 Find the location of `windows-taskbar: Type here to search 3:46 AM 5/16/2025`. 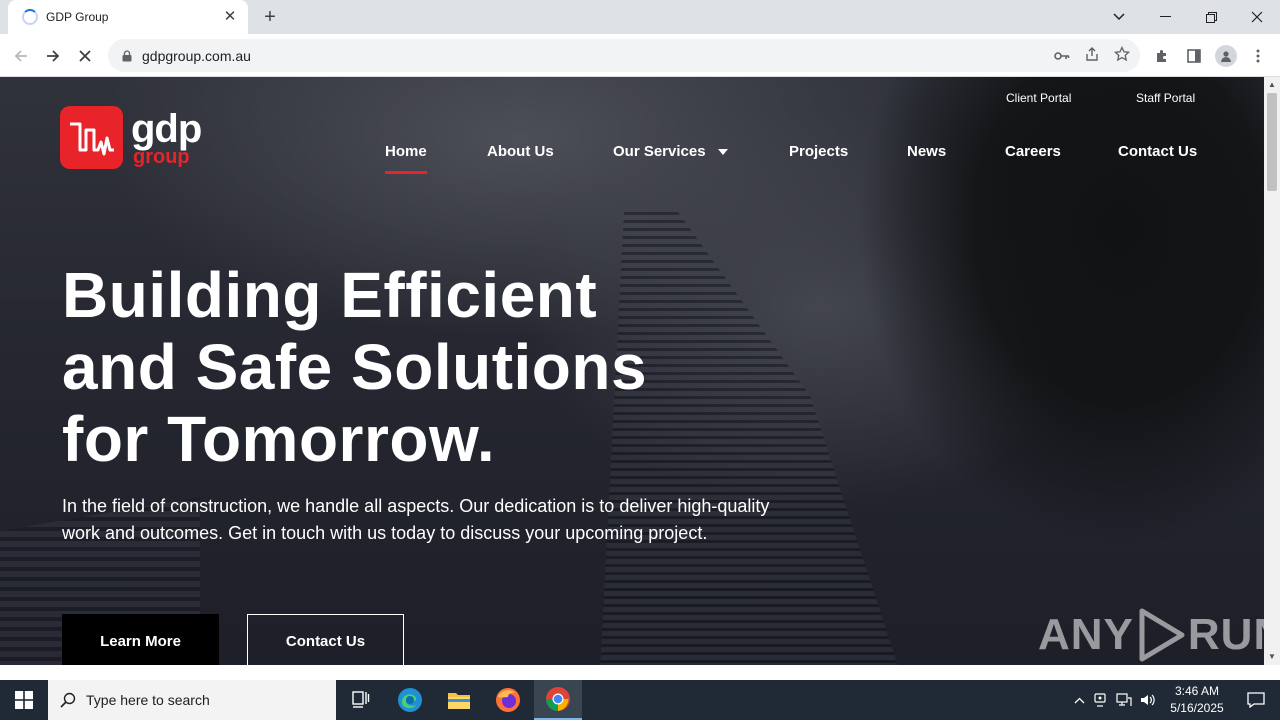

windows-taskbar: Type here to search 3:46 AM 5/16/2025 is located at coordinates (640, 700).